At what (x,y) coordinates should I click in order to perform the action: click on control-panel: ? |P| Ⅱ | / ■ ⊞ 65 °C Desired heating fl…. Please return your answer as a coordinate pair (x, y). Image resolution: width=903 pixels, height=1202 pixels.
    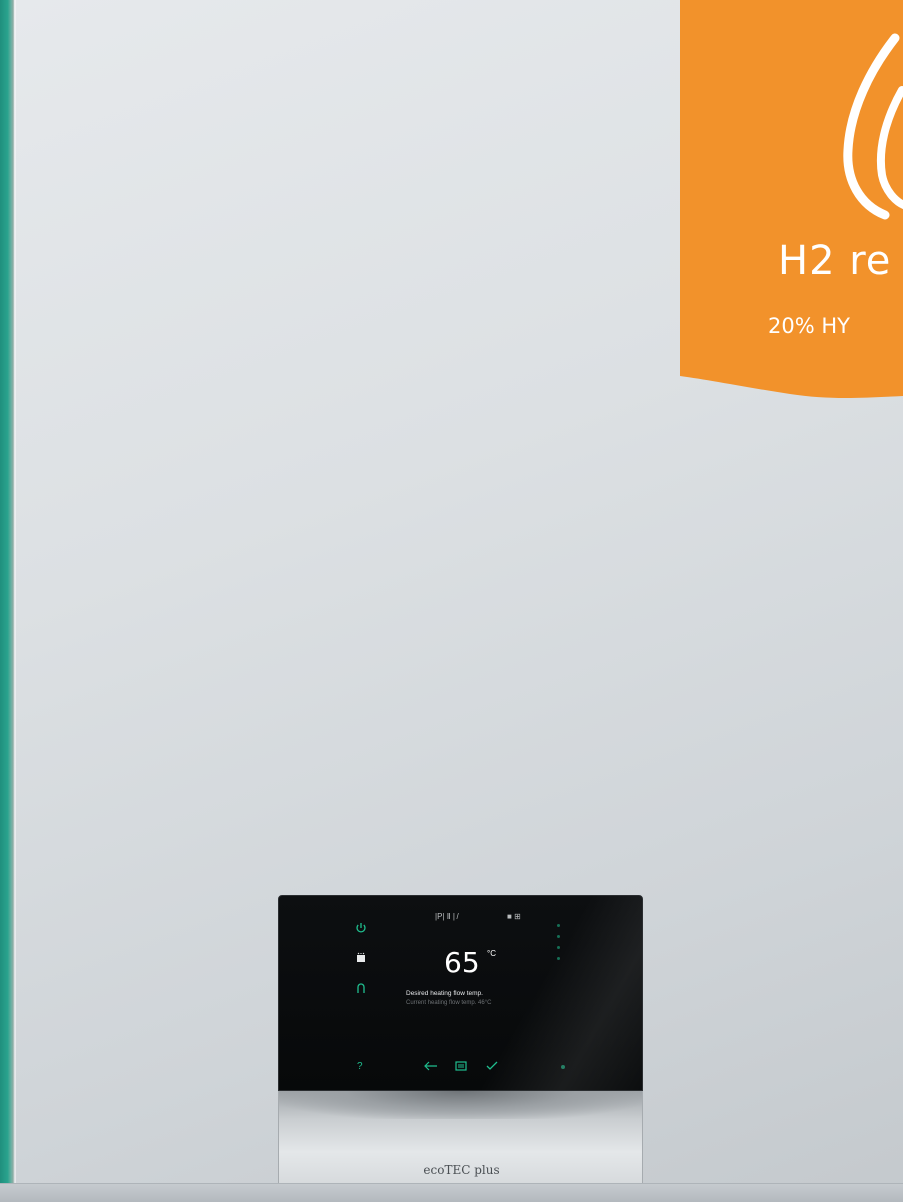
    Looking at the image, I should click on (460, 1048).